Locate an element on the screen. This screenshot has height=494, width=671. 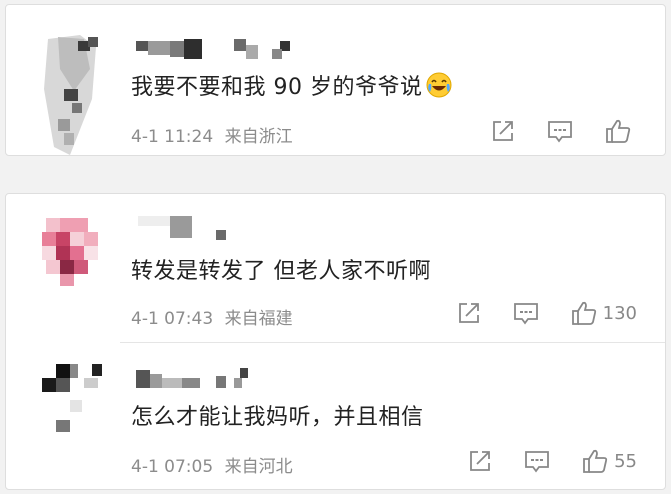
comment-location: 来自浙江 is located at coordinates (258, 137).